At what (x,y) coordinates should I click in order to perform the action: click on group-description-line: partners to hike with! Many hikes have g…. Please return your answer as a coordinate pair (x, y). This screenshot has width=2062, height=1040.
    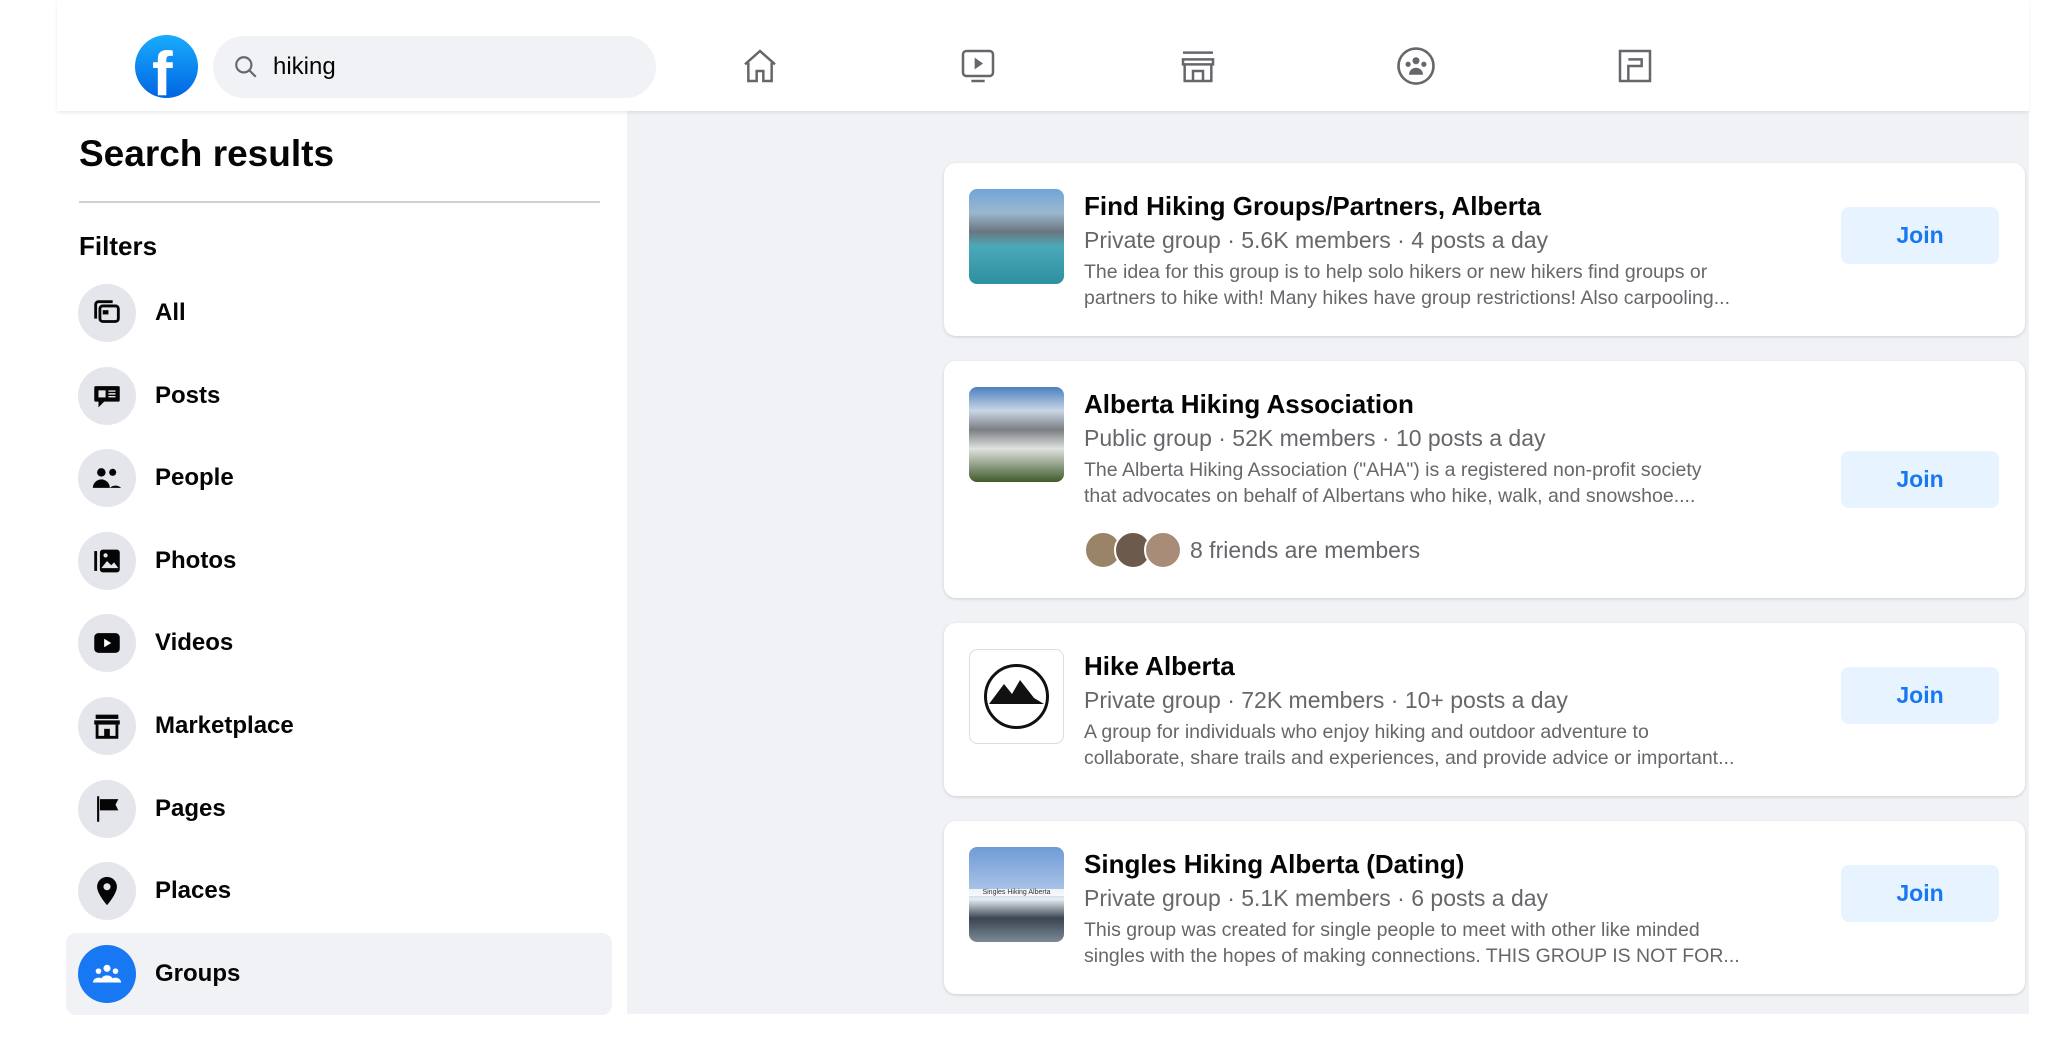
    Looking at the image, I should click on (1407, 298).